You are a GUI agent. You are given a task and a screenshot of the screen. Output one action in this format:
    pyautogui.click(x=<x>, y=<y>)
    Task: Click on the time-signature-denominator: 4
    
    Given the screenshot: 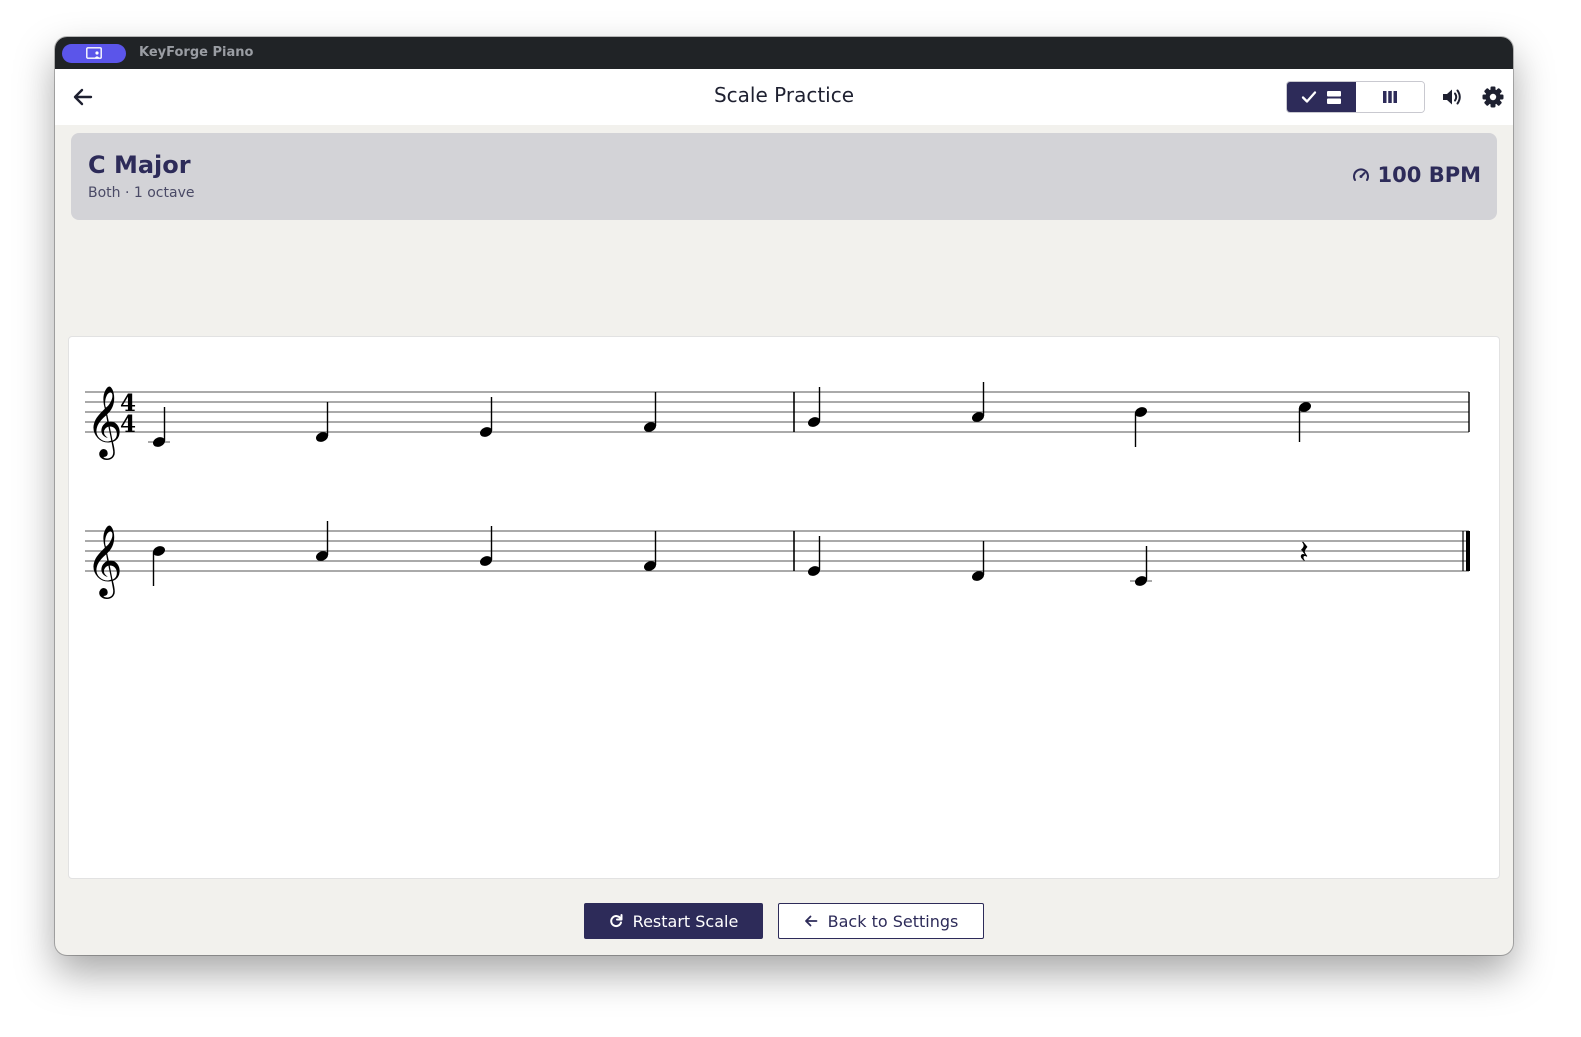 What is the action you would take?
    pyautogui.click(x=128, y=424)
    